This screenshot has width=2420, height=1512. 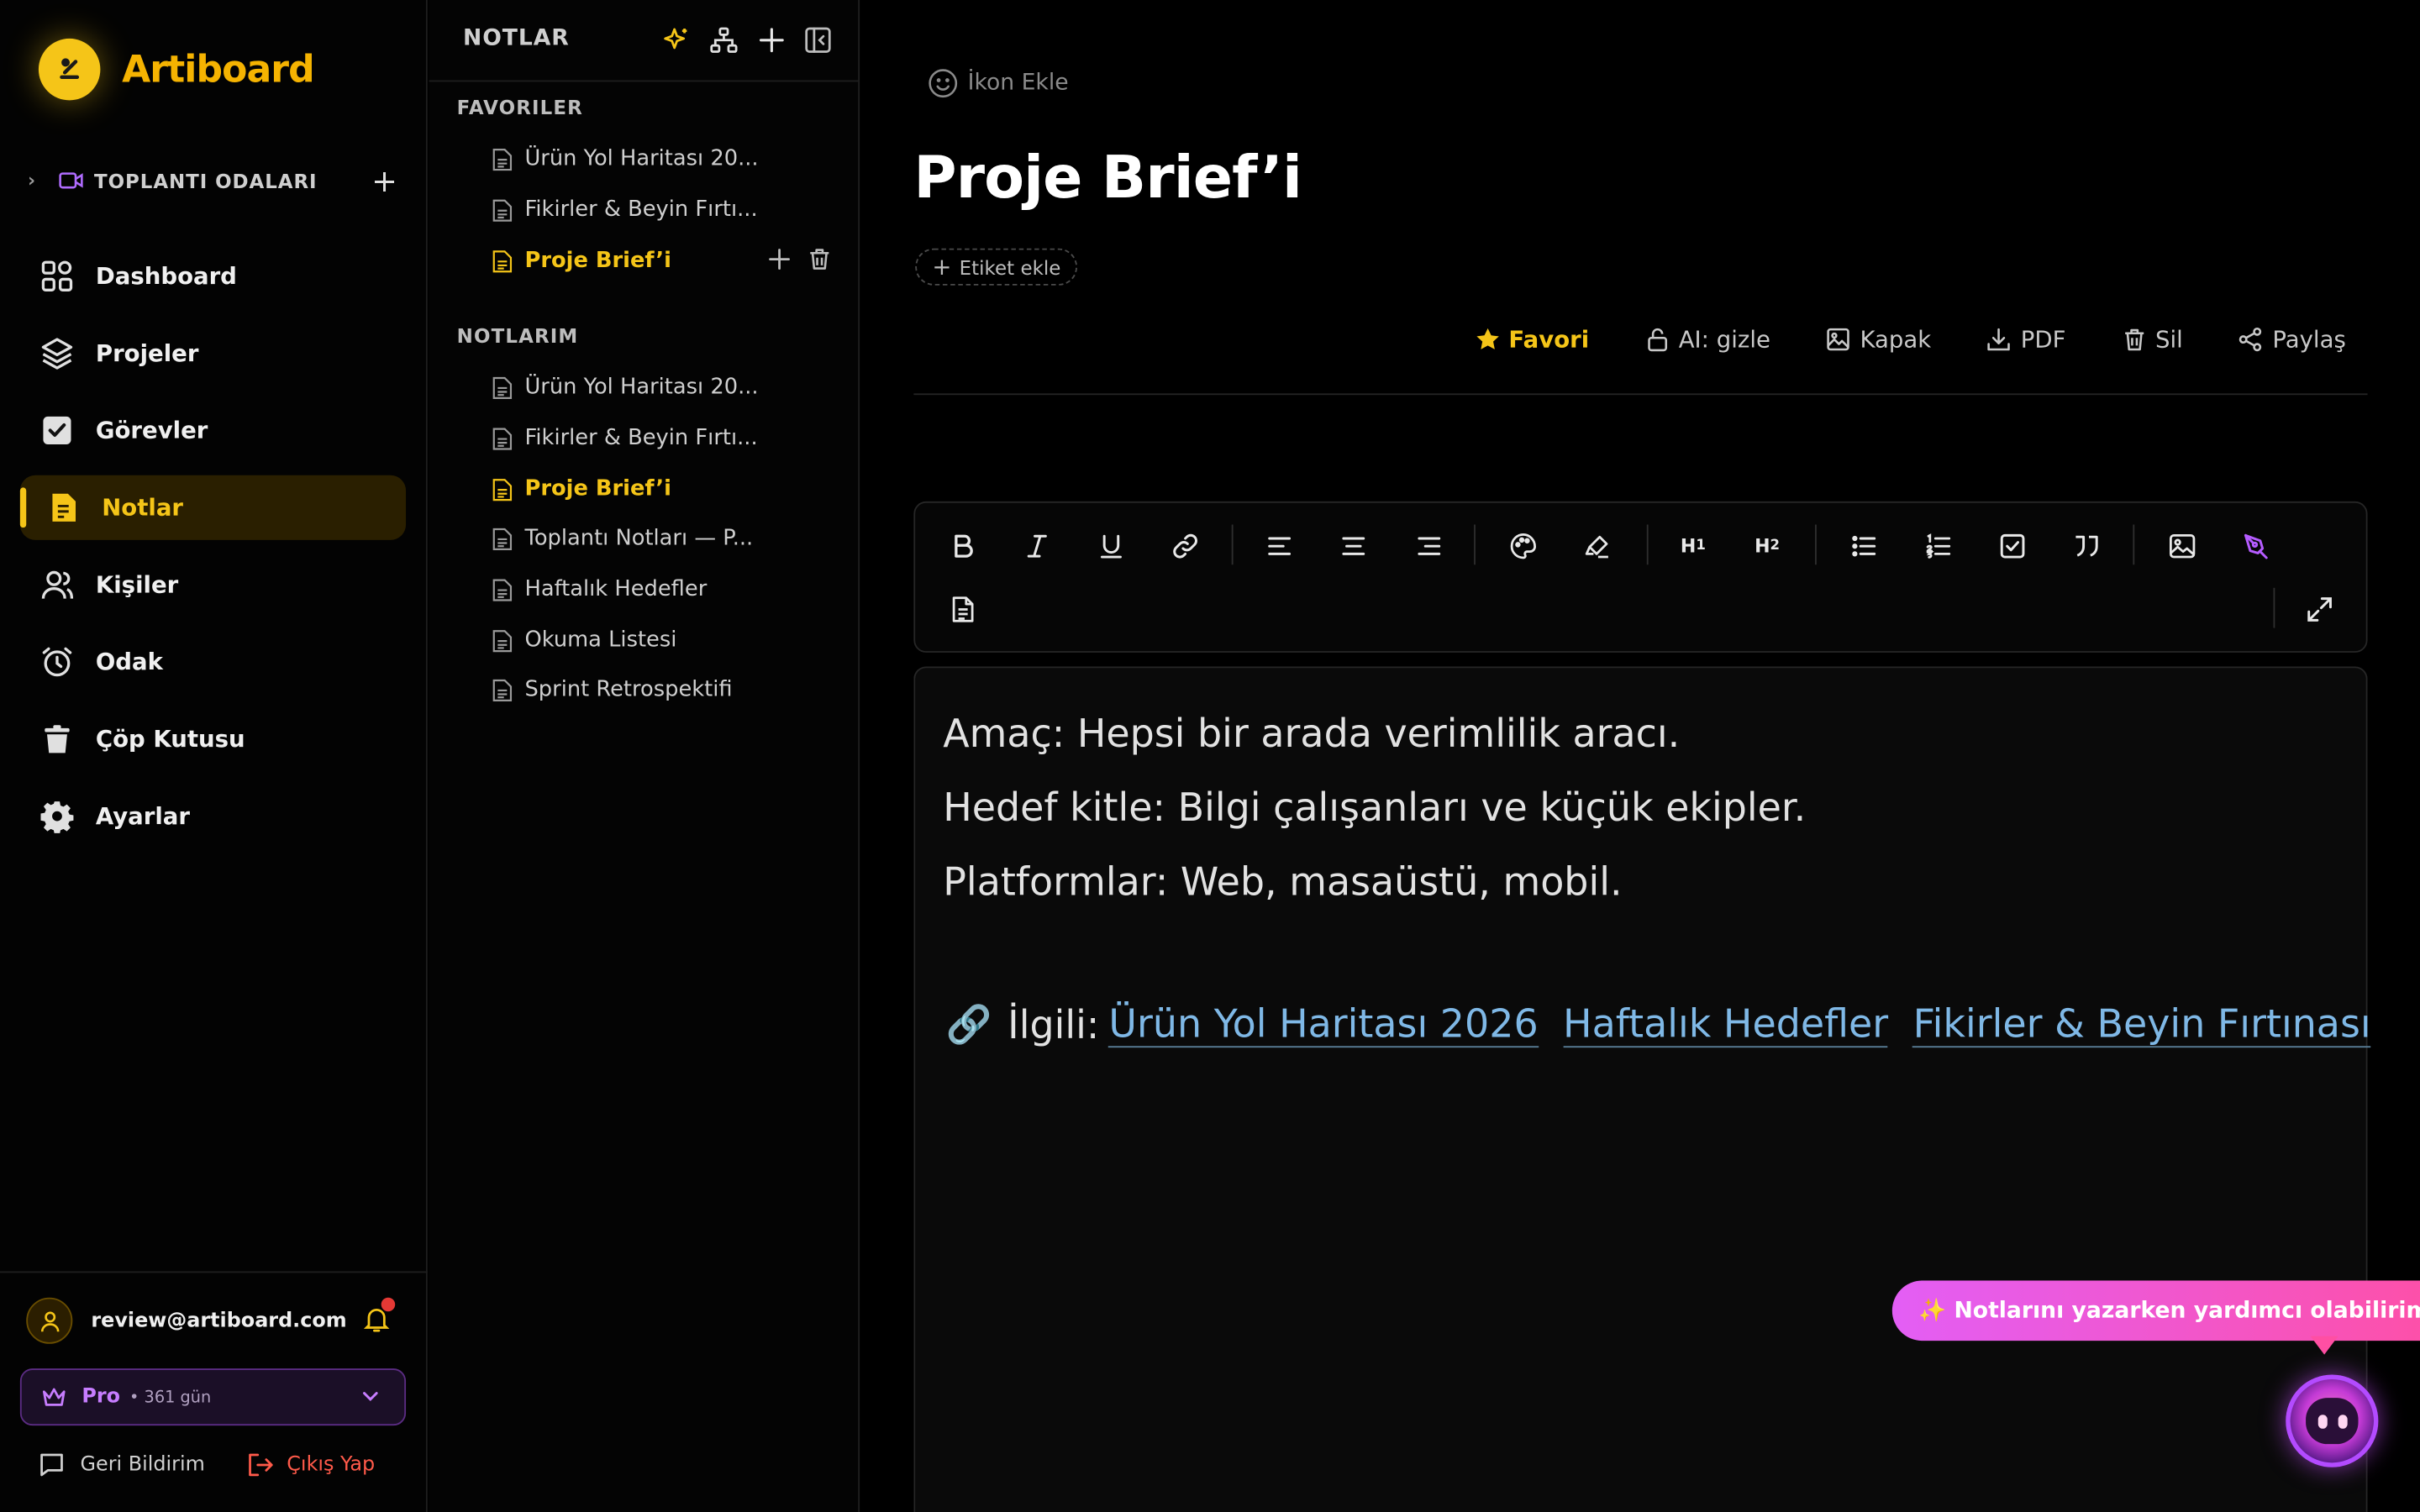 What do you see at coordinates (942, 267) in the screenshot?
I see `plus-icon: +` at bounding box center [942, 267].